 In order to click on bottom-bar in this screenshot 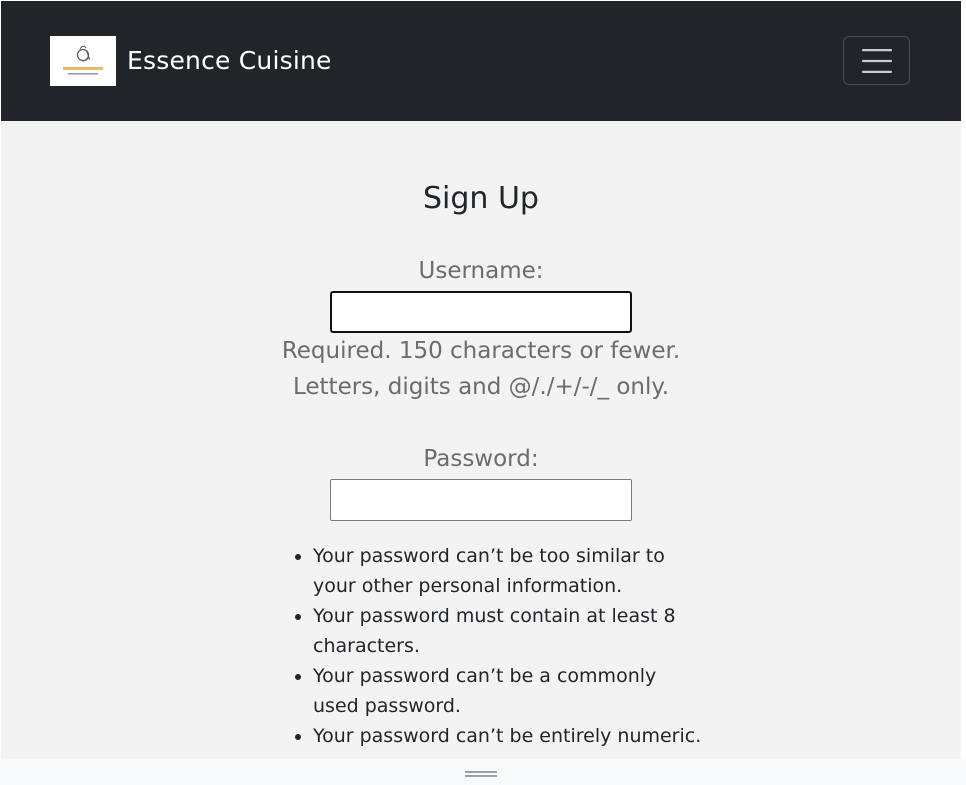, I will do `click(483, 772)`.